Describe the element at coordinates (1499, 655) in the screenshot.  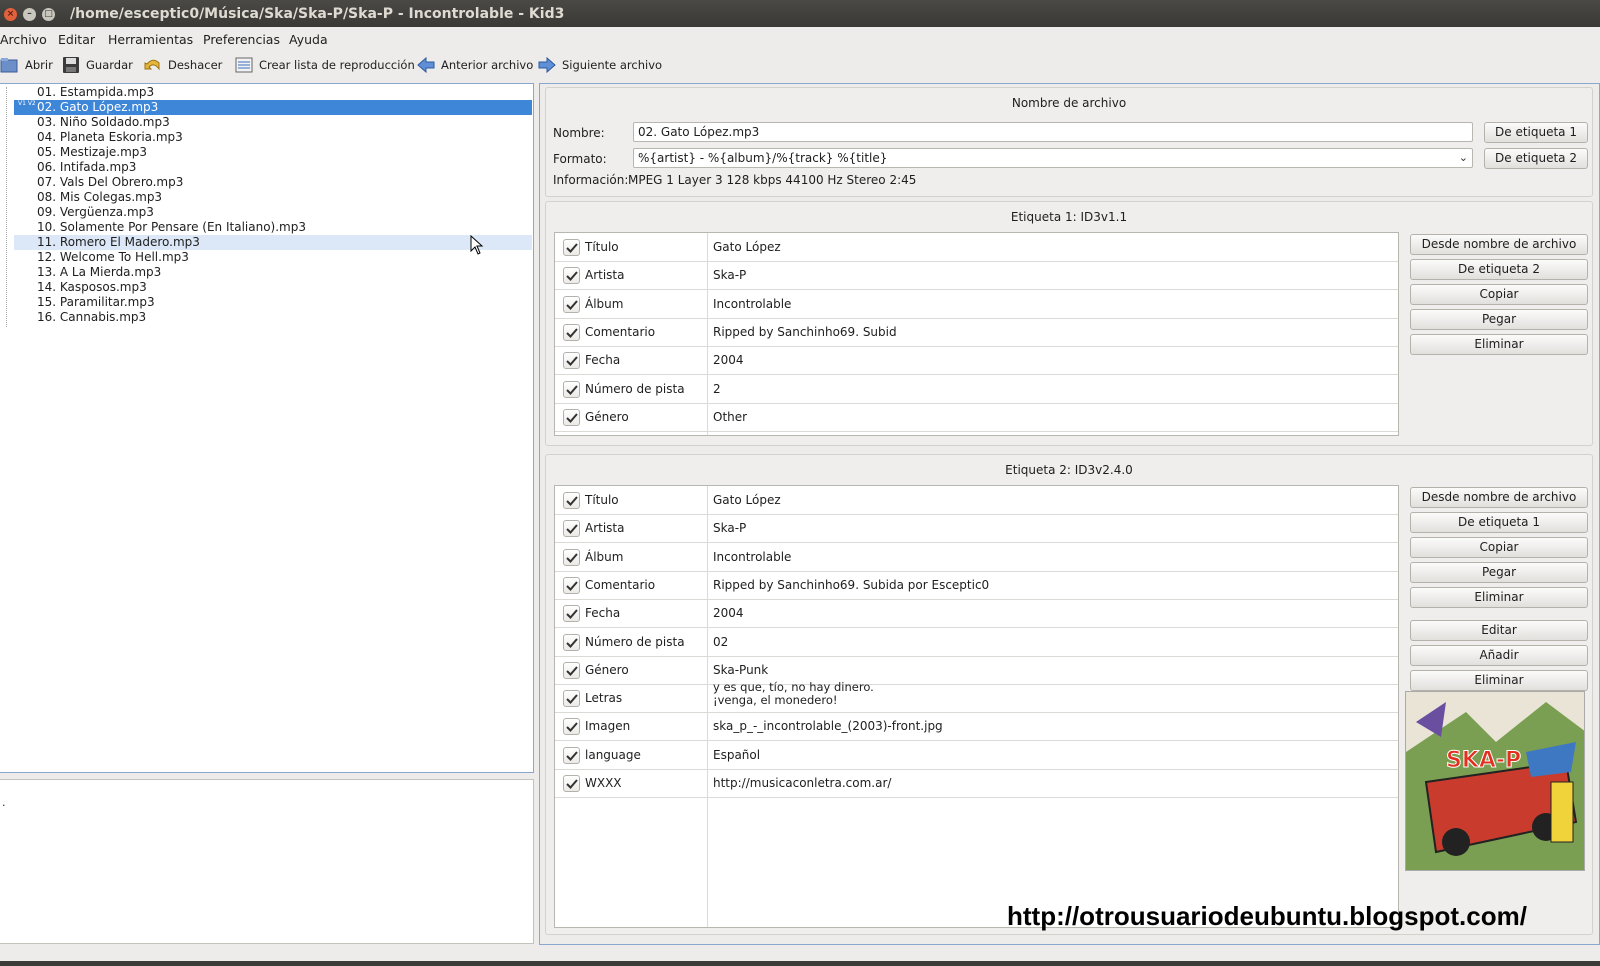
I see `frame-add-button: Añadir` at that location.